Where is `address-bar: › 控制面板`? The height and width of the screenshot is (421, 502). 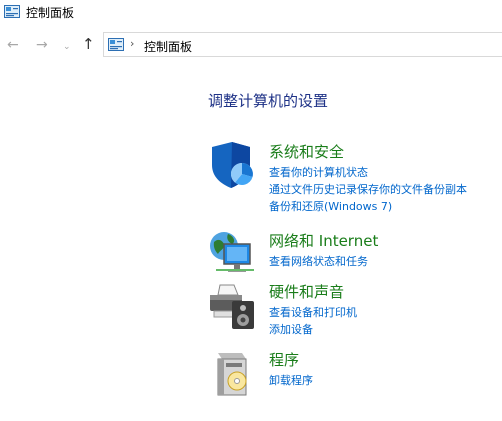
address-bar: › 控制面板 is located at coordinates (302, 44).